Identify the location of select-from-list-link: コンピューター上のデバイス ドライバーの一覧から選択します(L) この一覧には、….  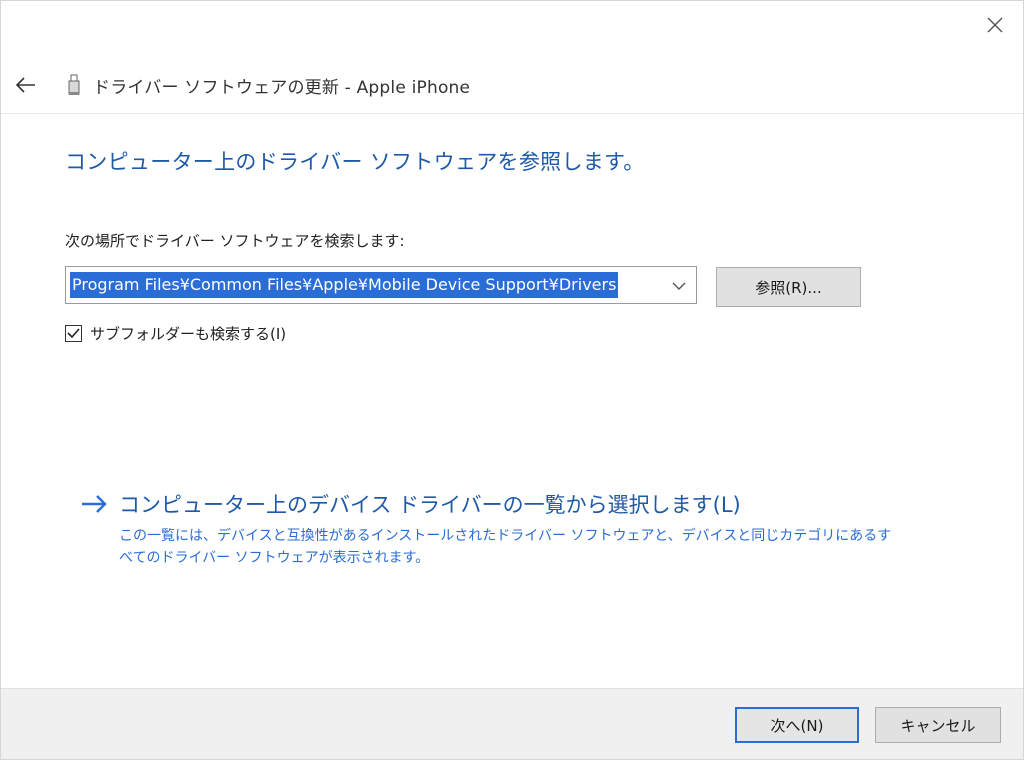
(499, 529).